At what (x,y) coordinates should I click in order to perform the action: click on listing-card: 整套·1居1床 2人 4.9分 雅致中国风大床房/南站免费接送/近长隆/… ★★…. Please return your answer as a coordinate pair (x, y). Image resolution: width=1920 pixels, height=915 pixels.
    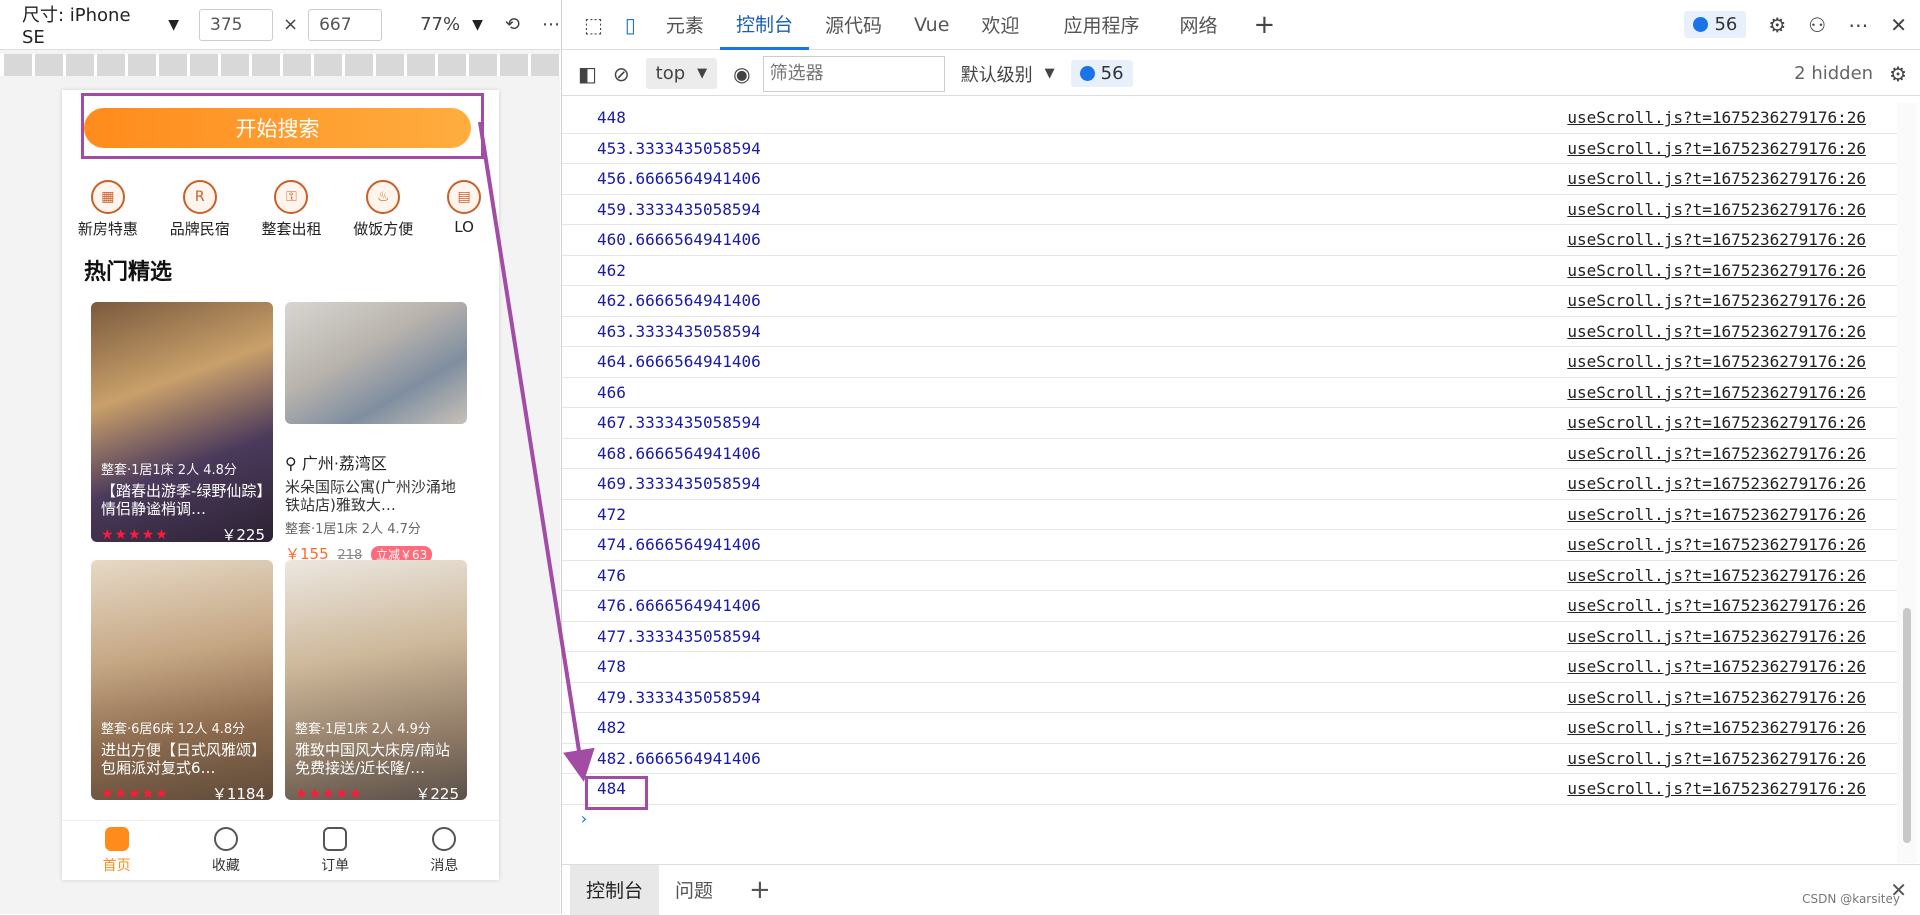
    Looking at the image, I should click on (376, 680).